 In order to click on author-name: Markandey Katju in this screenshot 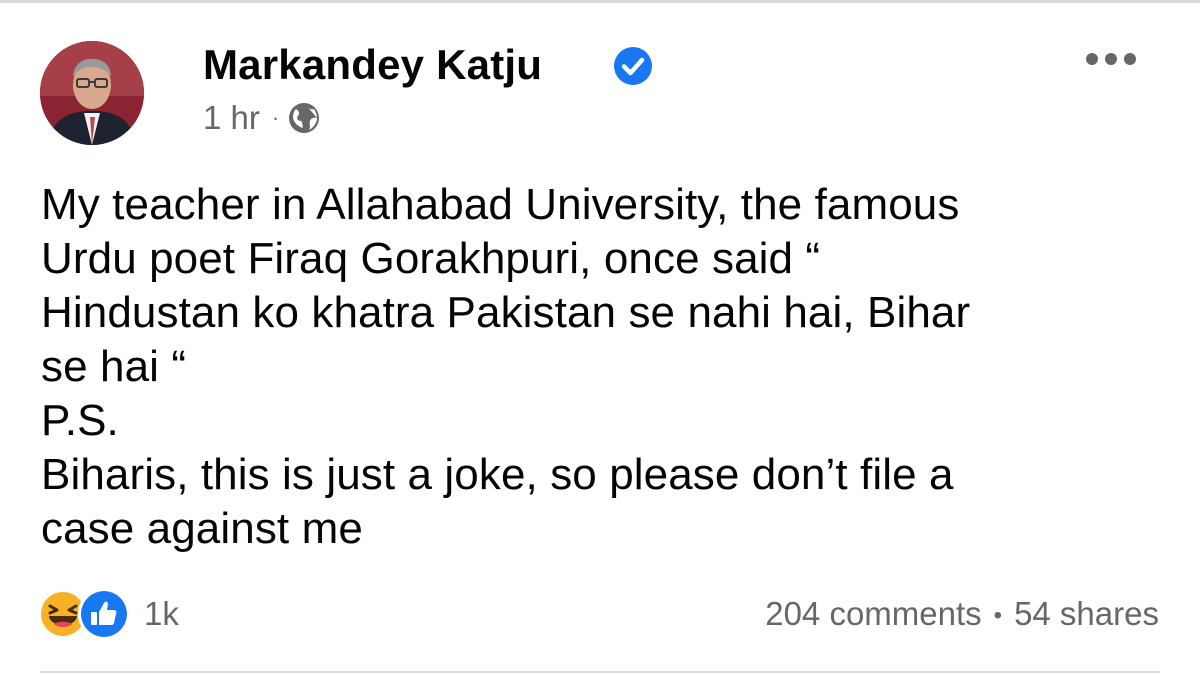, I will do `click(372, 65)`.